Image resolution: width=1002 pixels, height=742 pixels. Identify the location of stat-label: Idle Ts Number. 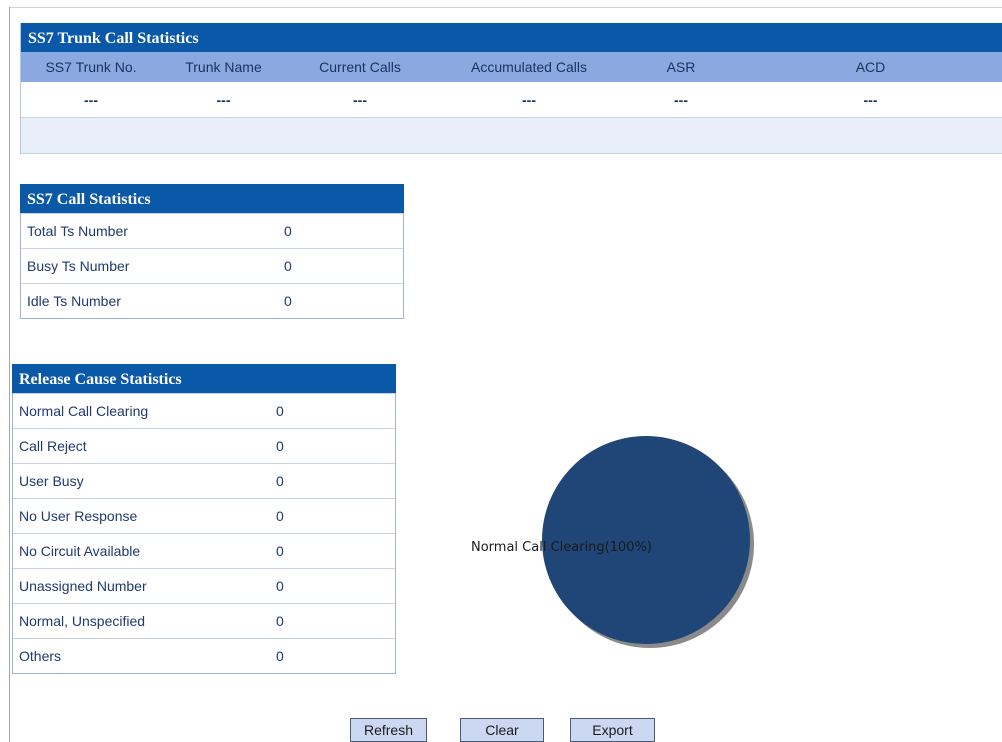
(74, 301).